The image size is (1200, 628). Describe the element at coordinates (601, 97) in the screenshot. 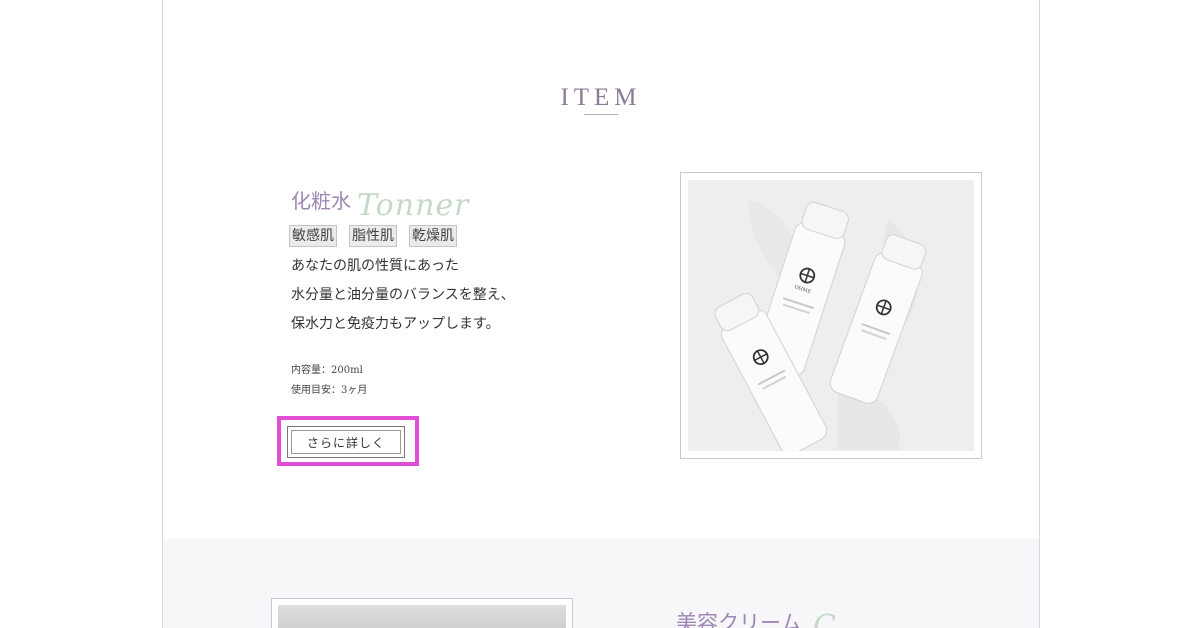

I see `section-title: ITEM` at that location.